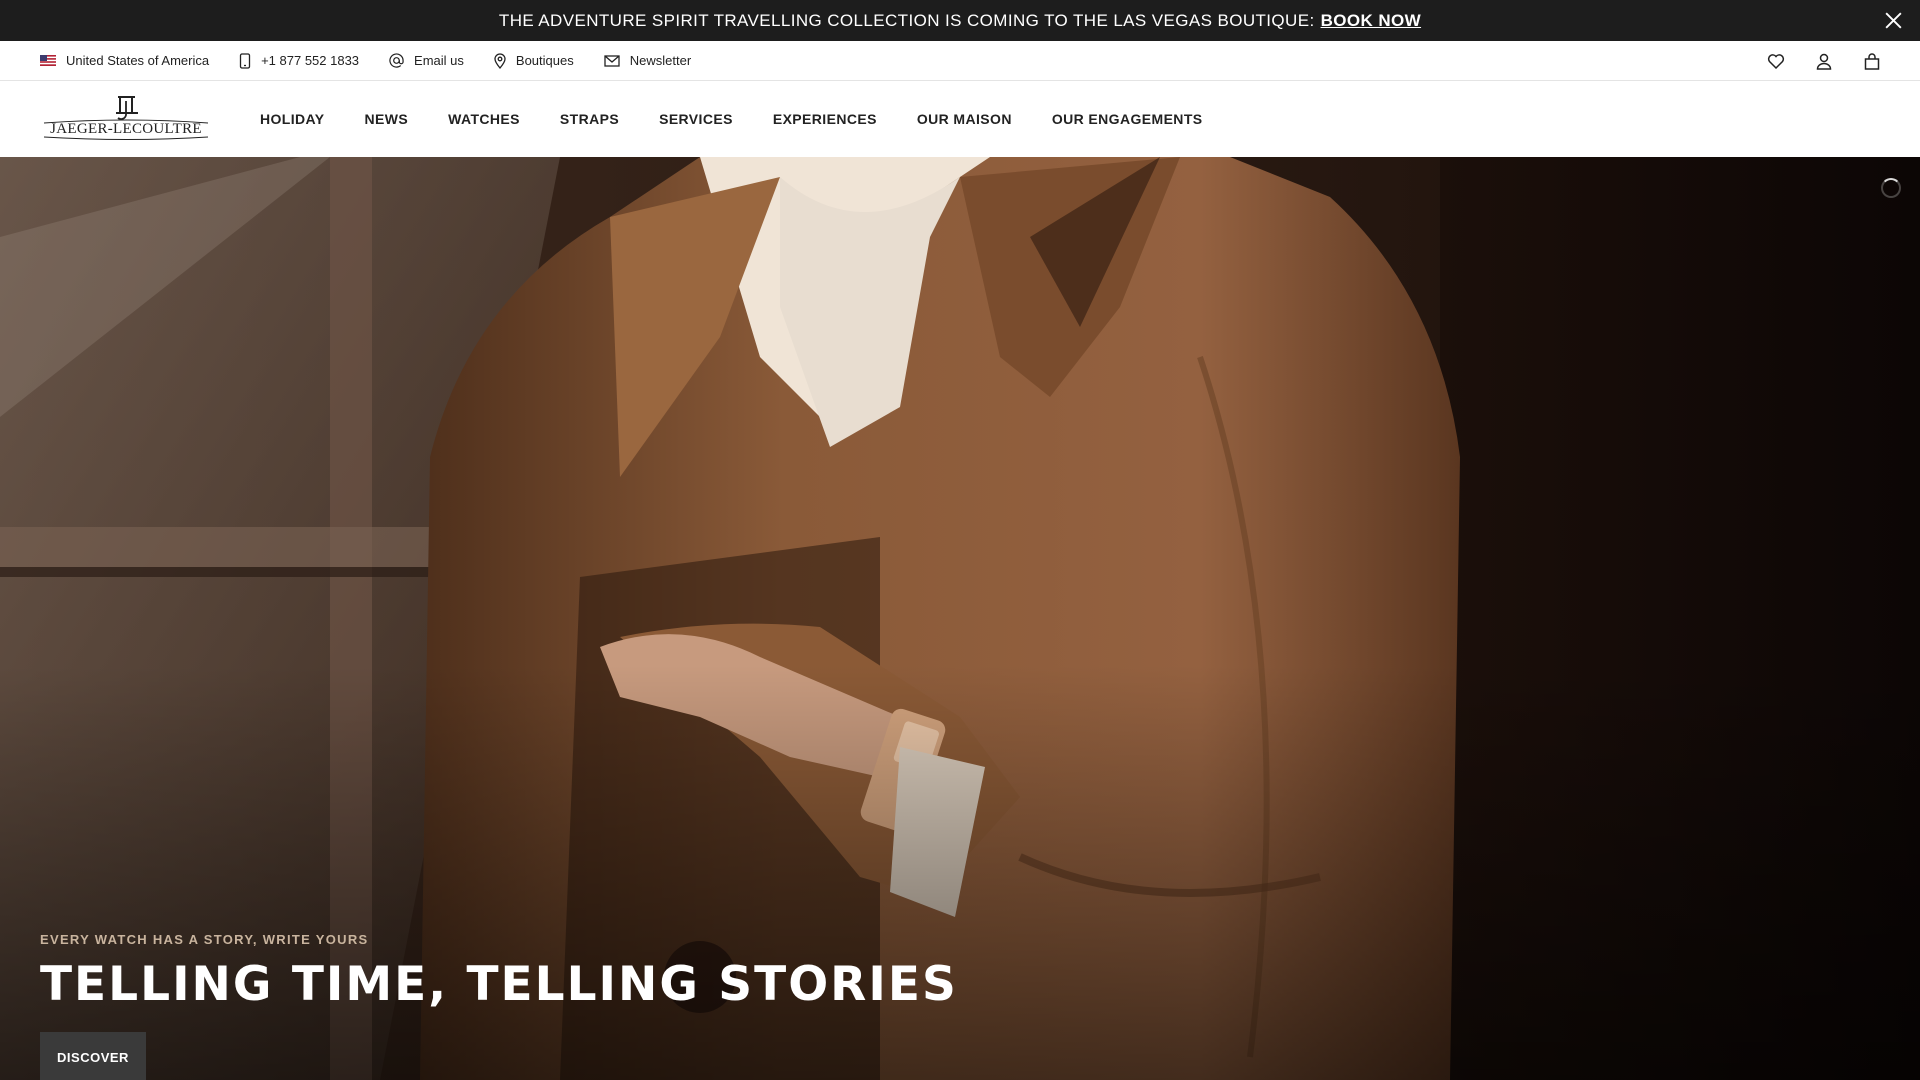 This screenshot has width=1920, height=1080. I want to click on shopping-bag-icon, so click(1872, 61).